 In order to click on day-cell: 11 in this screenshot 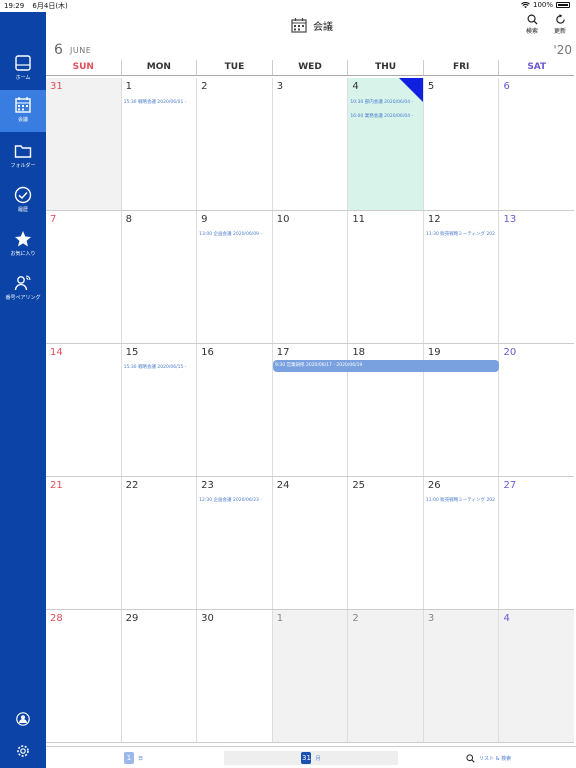, I will do `click(385, 277)`.